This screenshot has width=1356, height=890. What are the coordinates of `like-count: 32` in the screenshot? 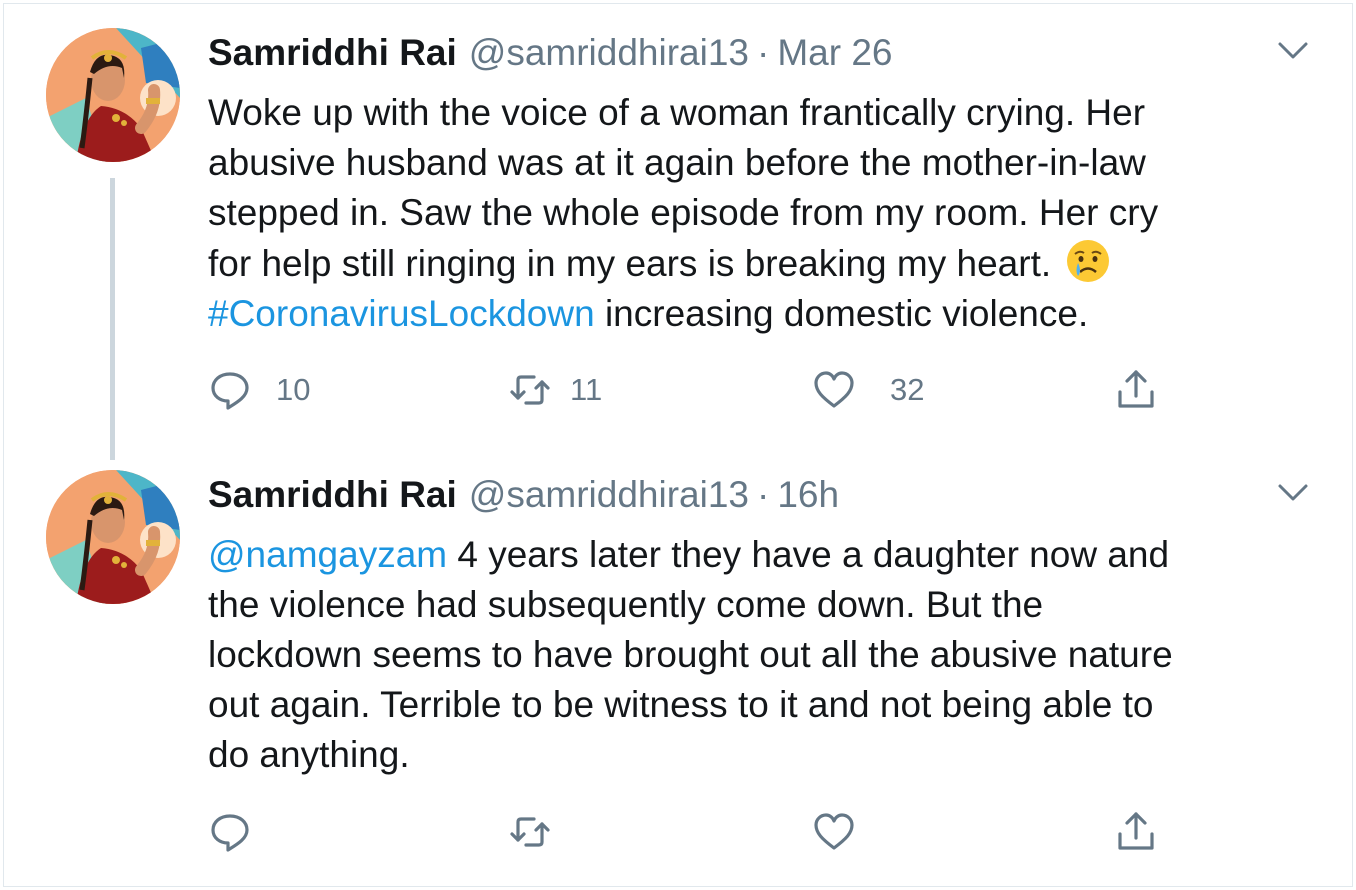 It's located at (907, 389).